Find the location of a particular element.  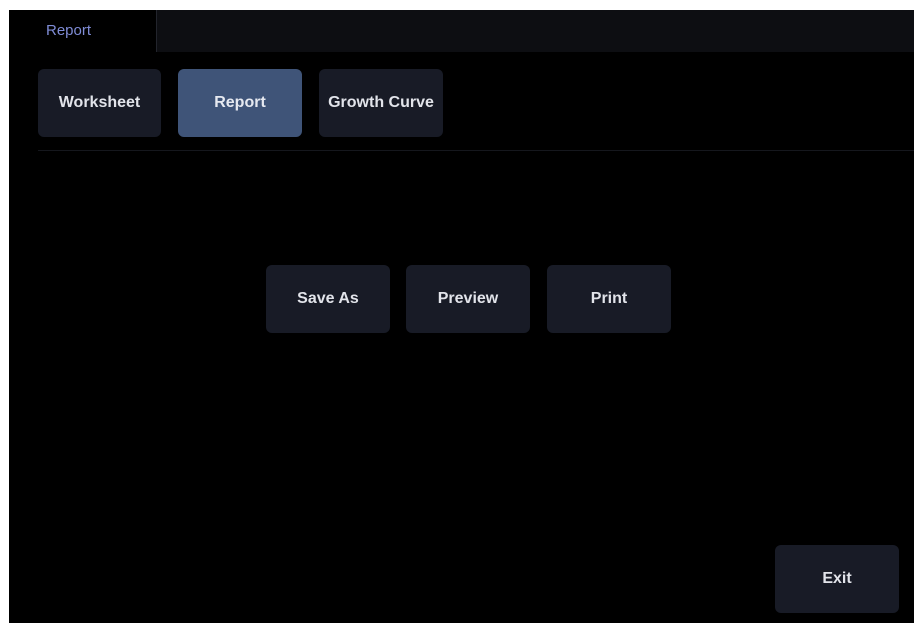

exit-button: Exit is located at coordinates (837, 579).